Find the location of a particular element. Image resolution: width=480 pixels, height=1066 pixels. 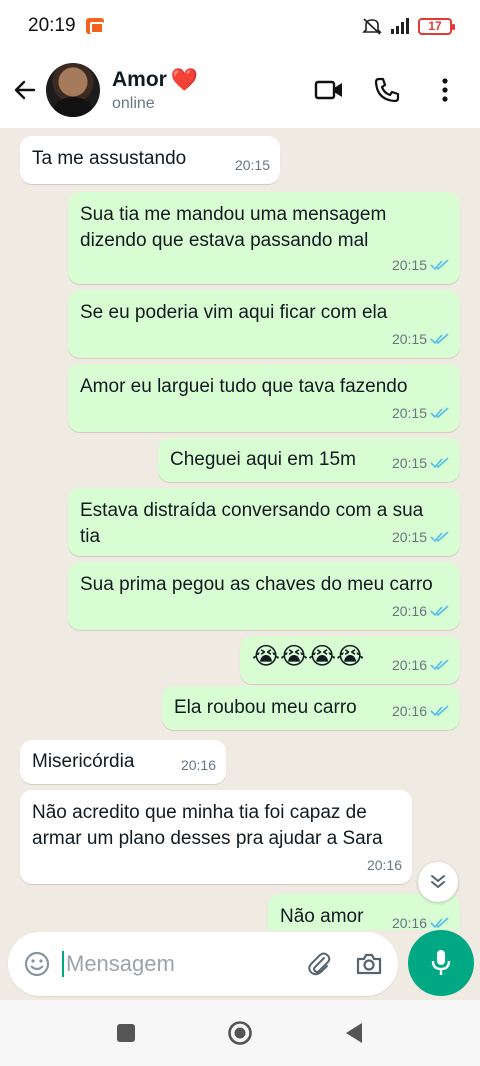

message-input is located at coordinates (172, 964).